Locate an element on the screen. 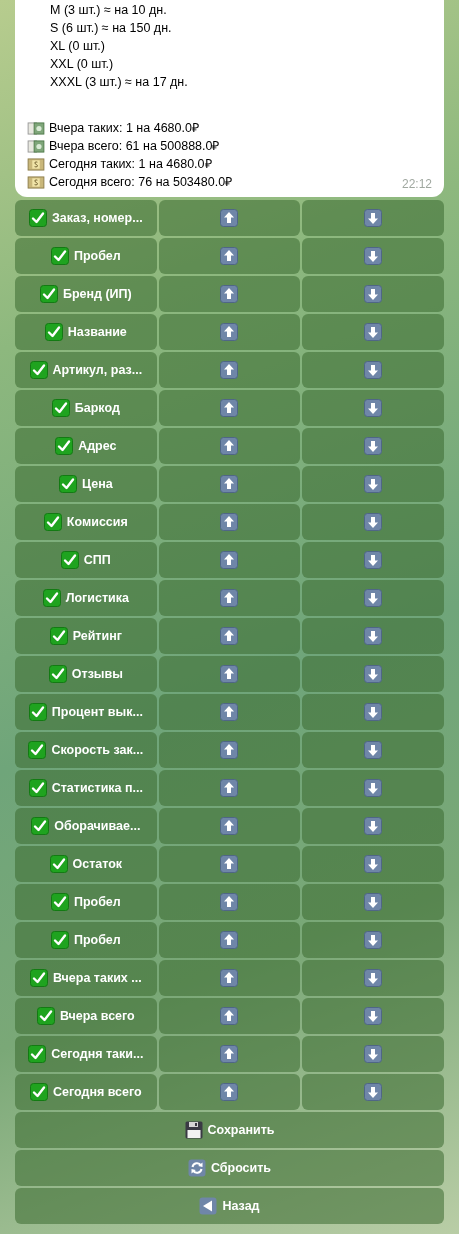  field-toggle-button: Название is located at coordinates (86, 332).